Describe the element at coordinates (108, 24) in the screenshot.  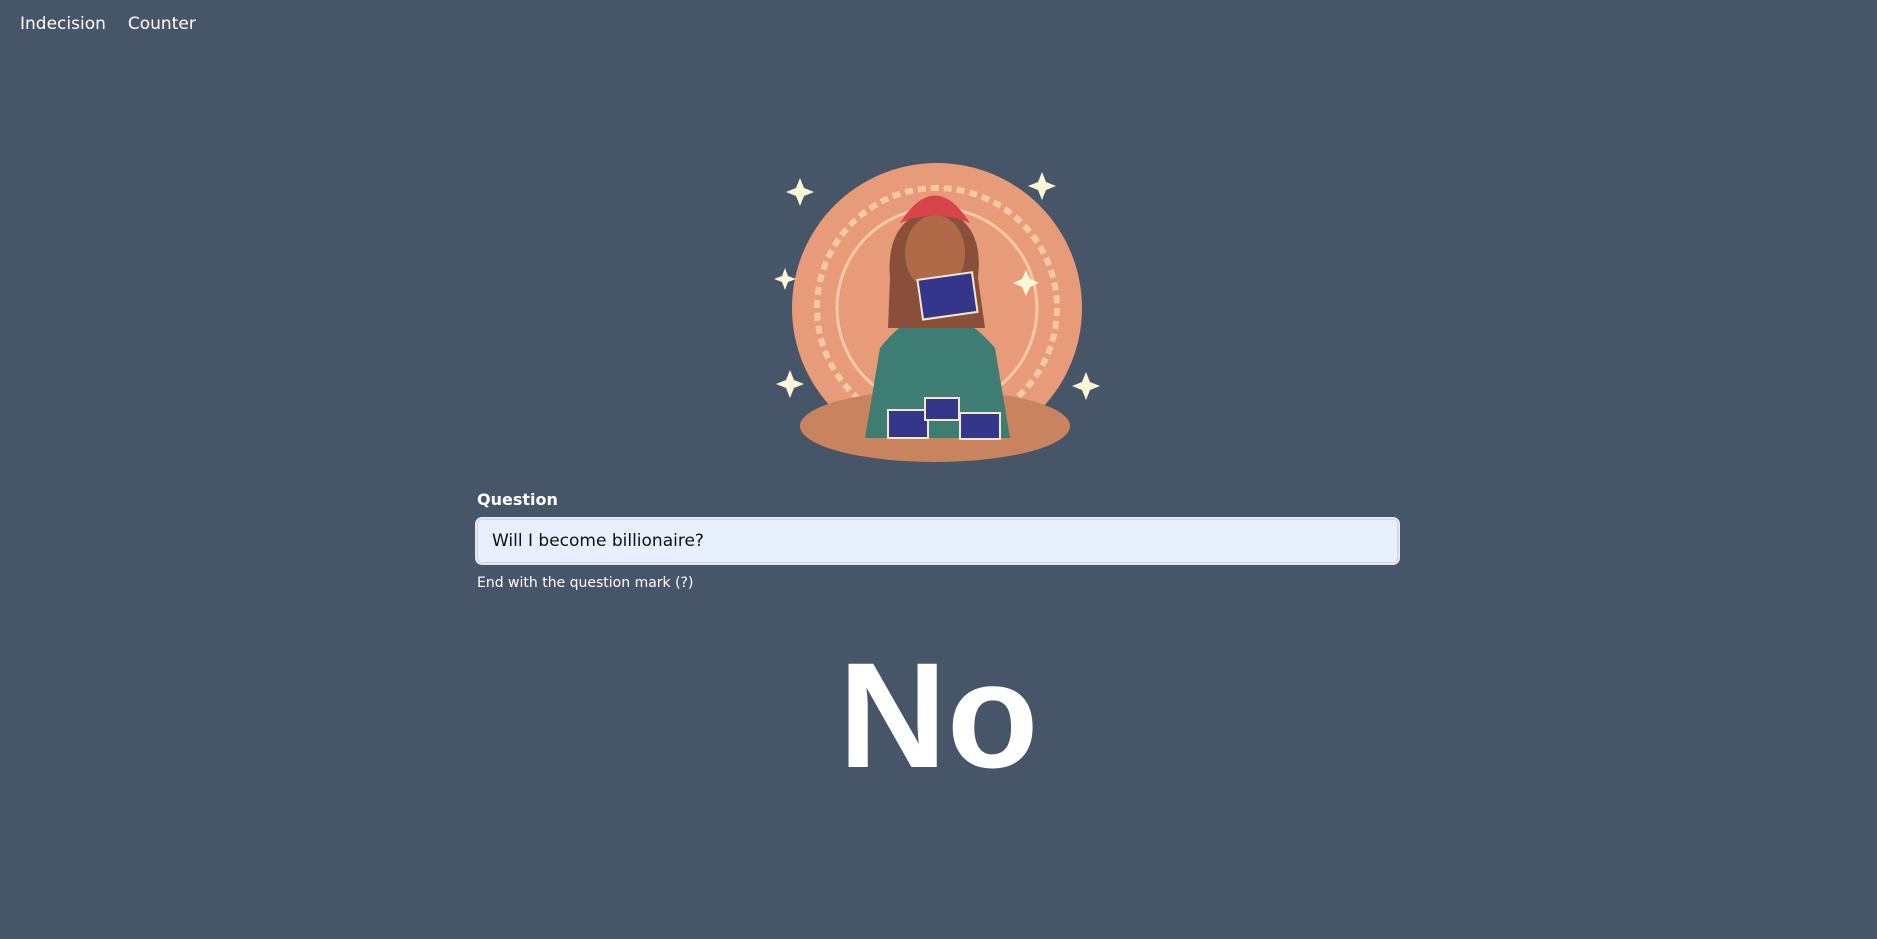
I see `top-nav: Indecision Counter` at that location.